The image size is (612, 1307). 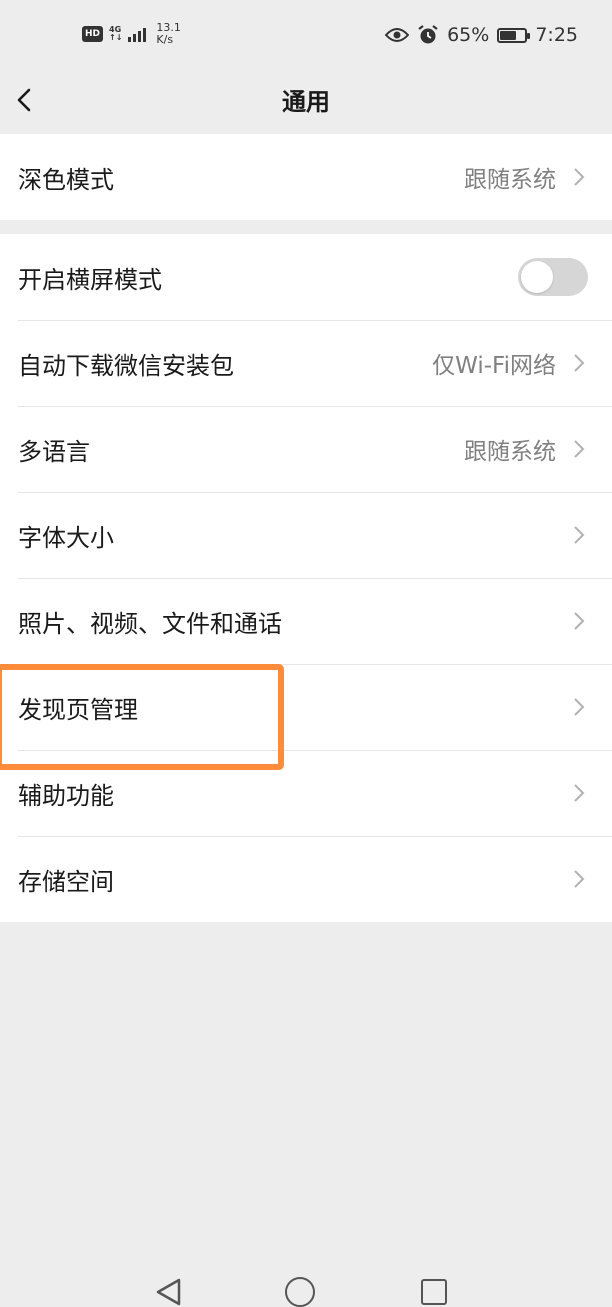 I want to click on alarm-icon, so click(x=428, y=34).